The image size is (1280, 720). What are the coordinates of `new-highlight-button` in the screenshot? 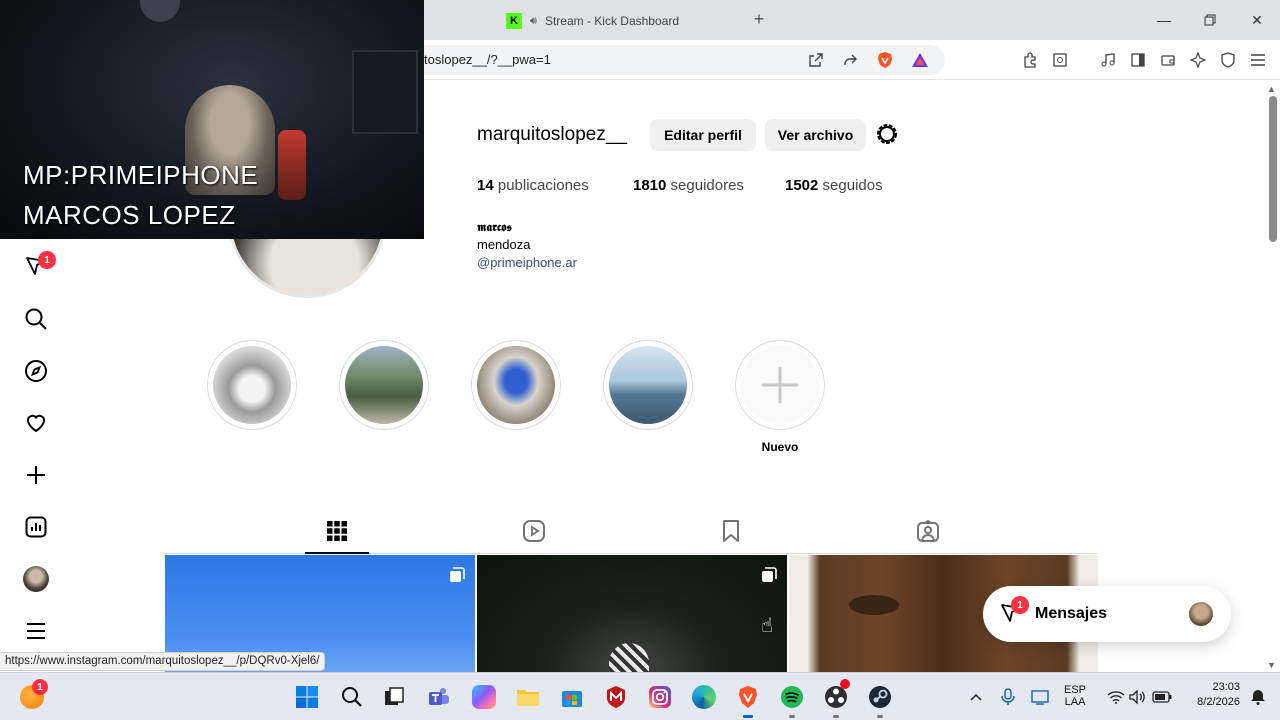 It's located at (780, 385).